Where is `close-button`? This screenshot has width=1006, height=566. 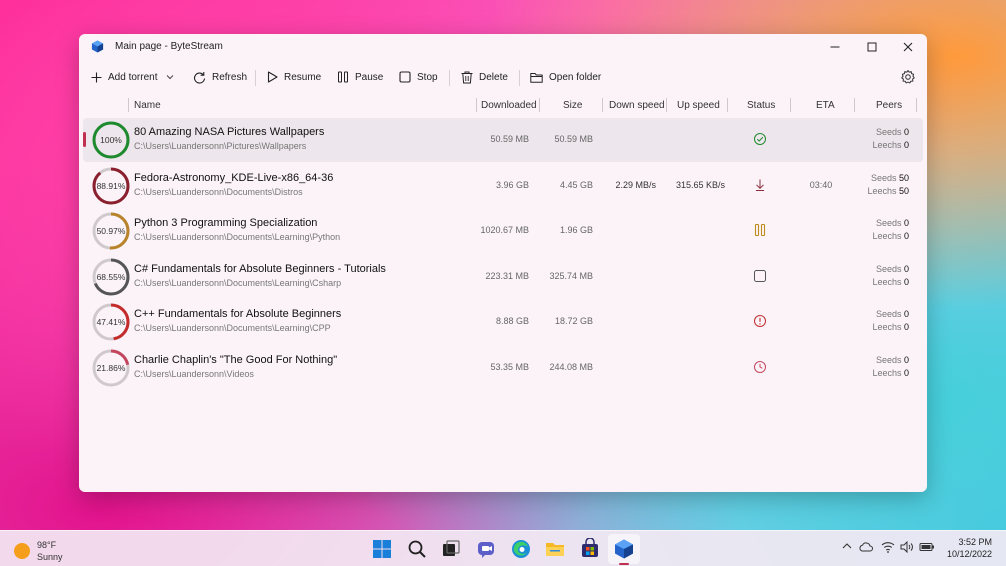 close-button is located at coordinates (908, 47).